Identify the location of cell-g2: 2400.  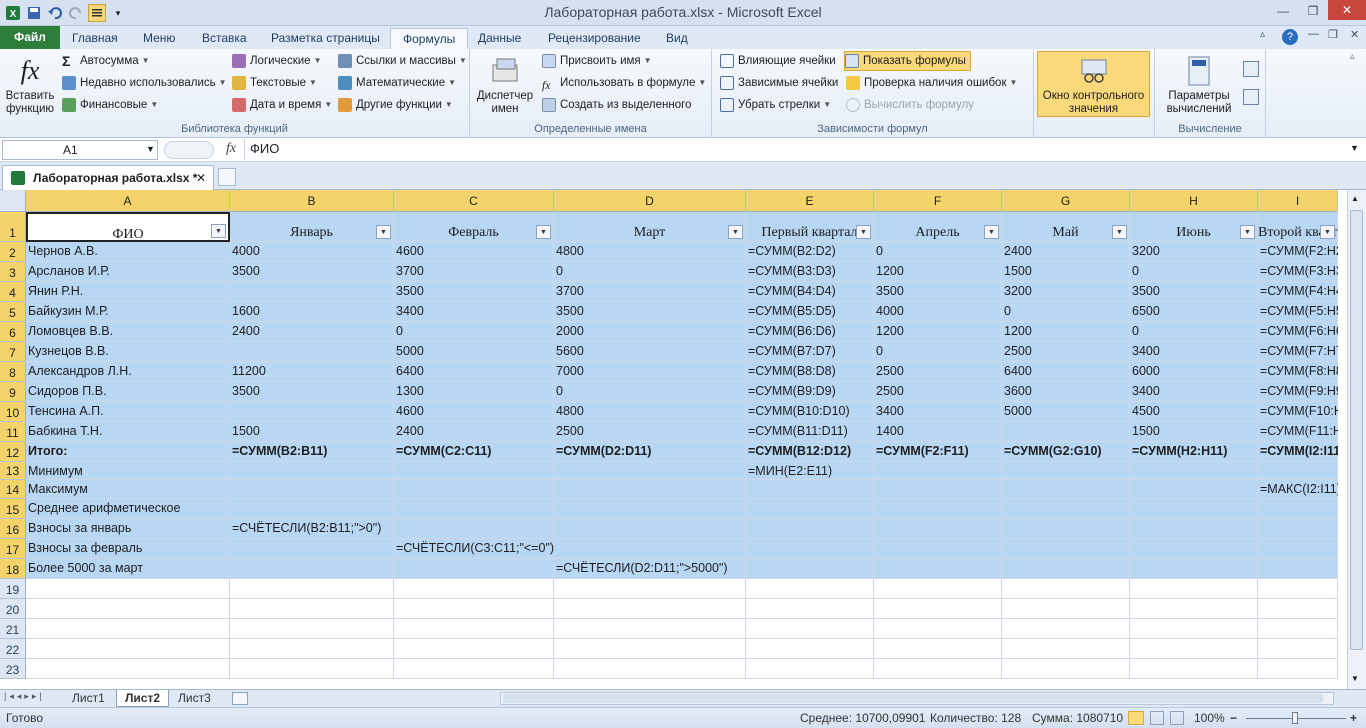
(1066, 252).